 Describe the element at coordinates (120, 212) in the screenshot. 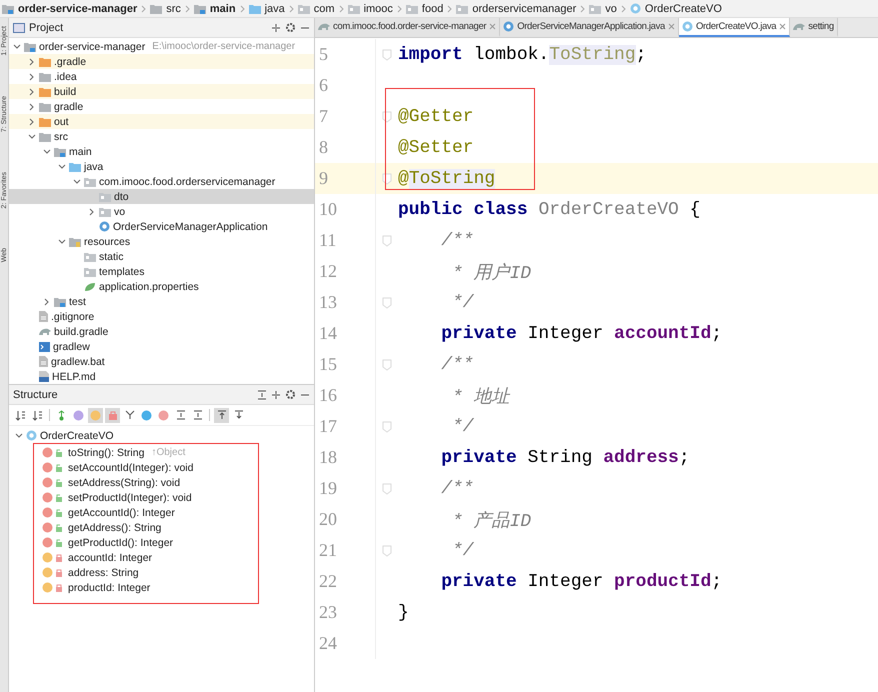

I see `tree-label: vo` at that location.